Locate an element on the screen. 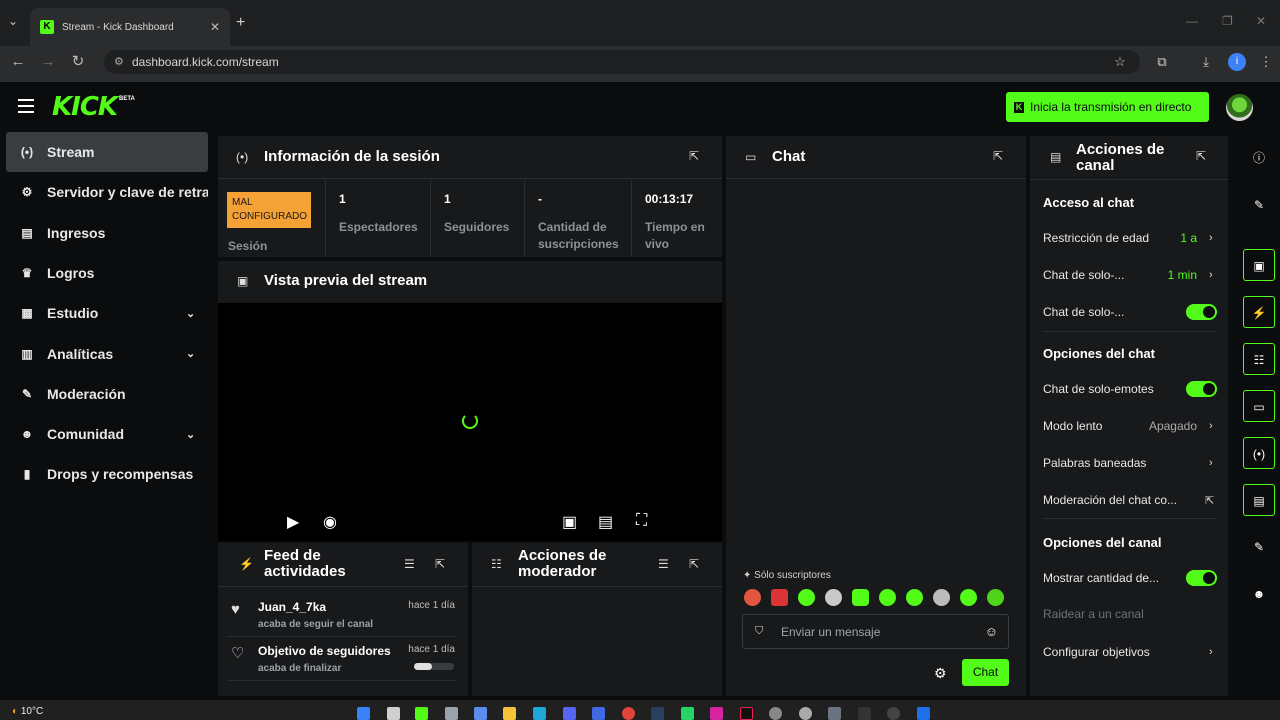 The image size is (1280, 720). banned-words-row: Palabras baneadas › is located at coordinates (1130, 463).